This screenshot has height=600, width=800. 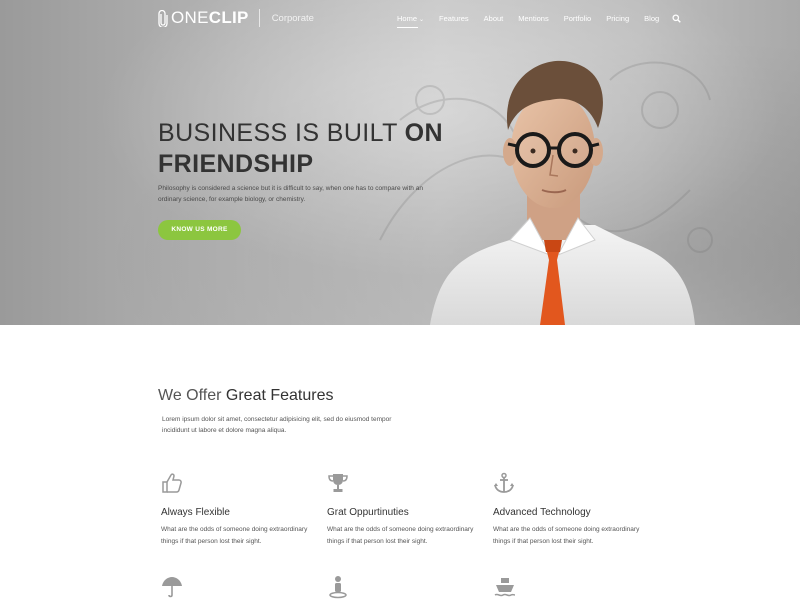 What do you see at coordinates (533, 18) in the screenshot?
I see `nav-item-mentions: Mentions` at bounding box center [533, 18].